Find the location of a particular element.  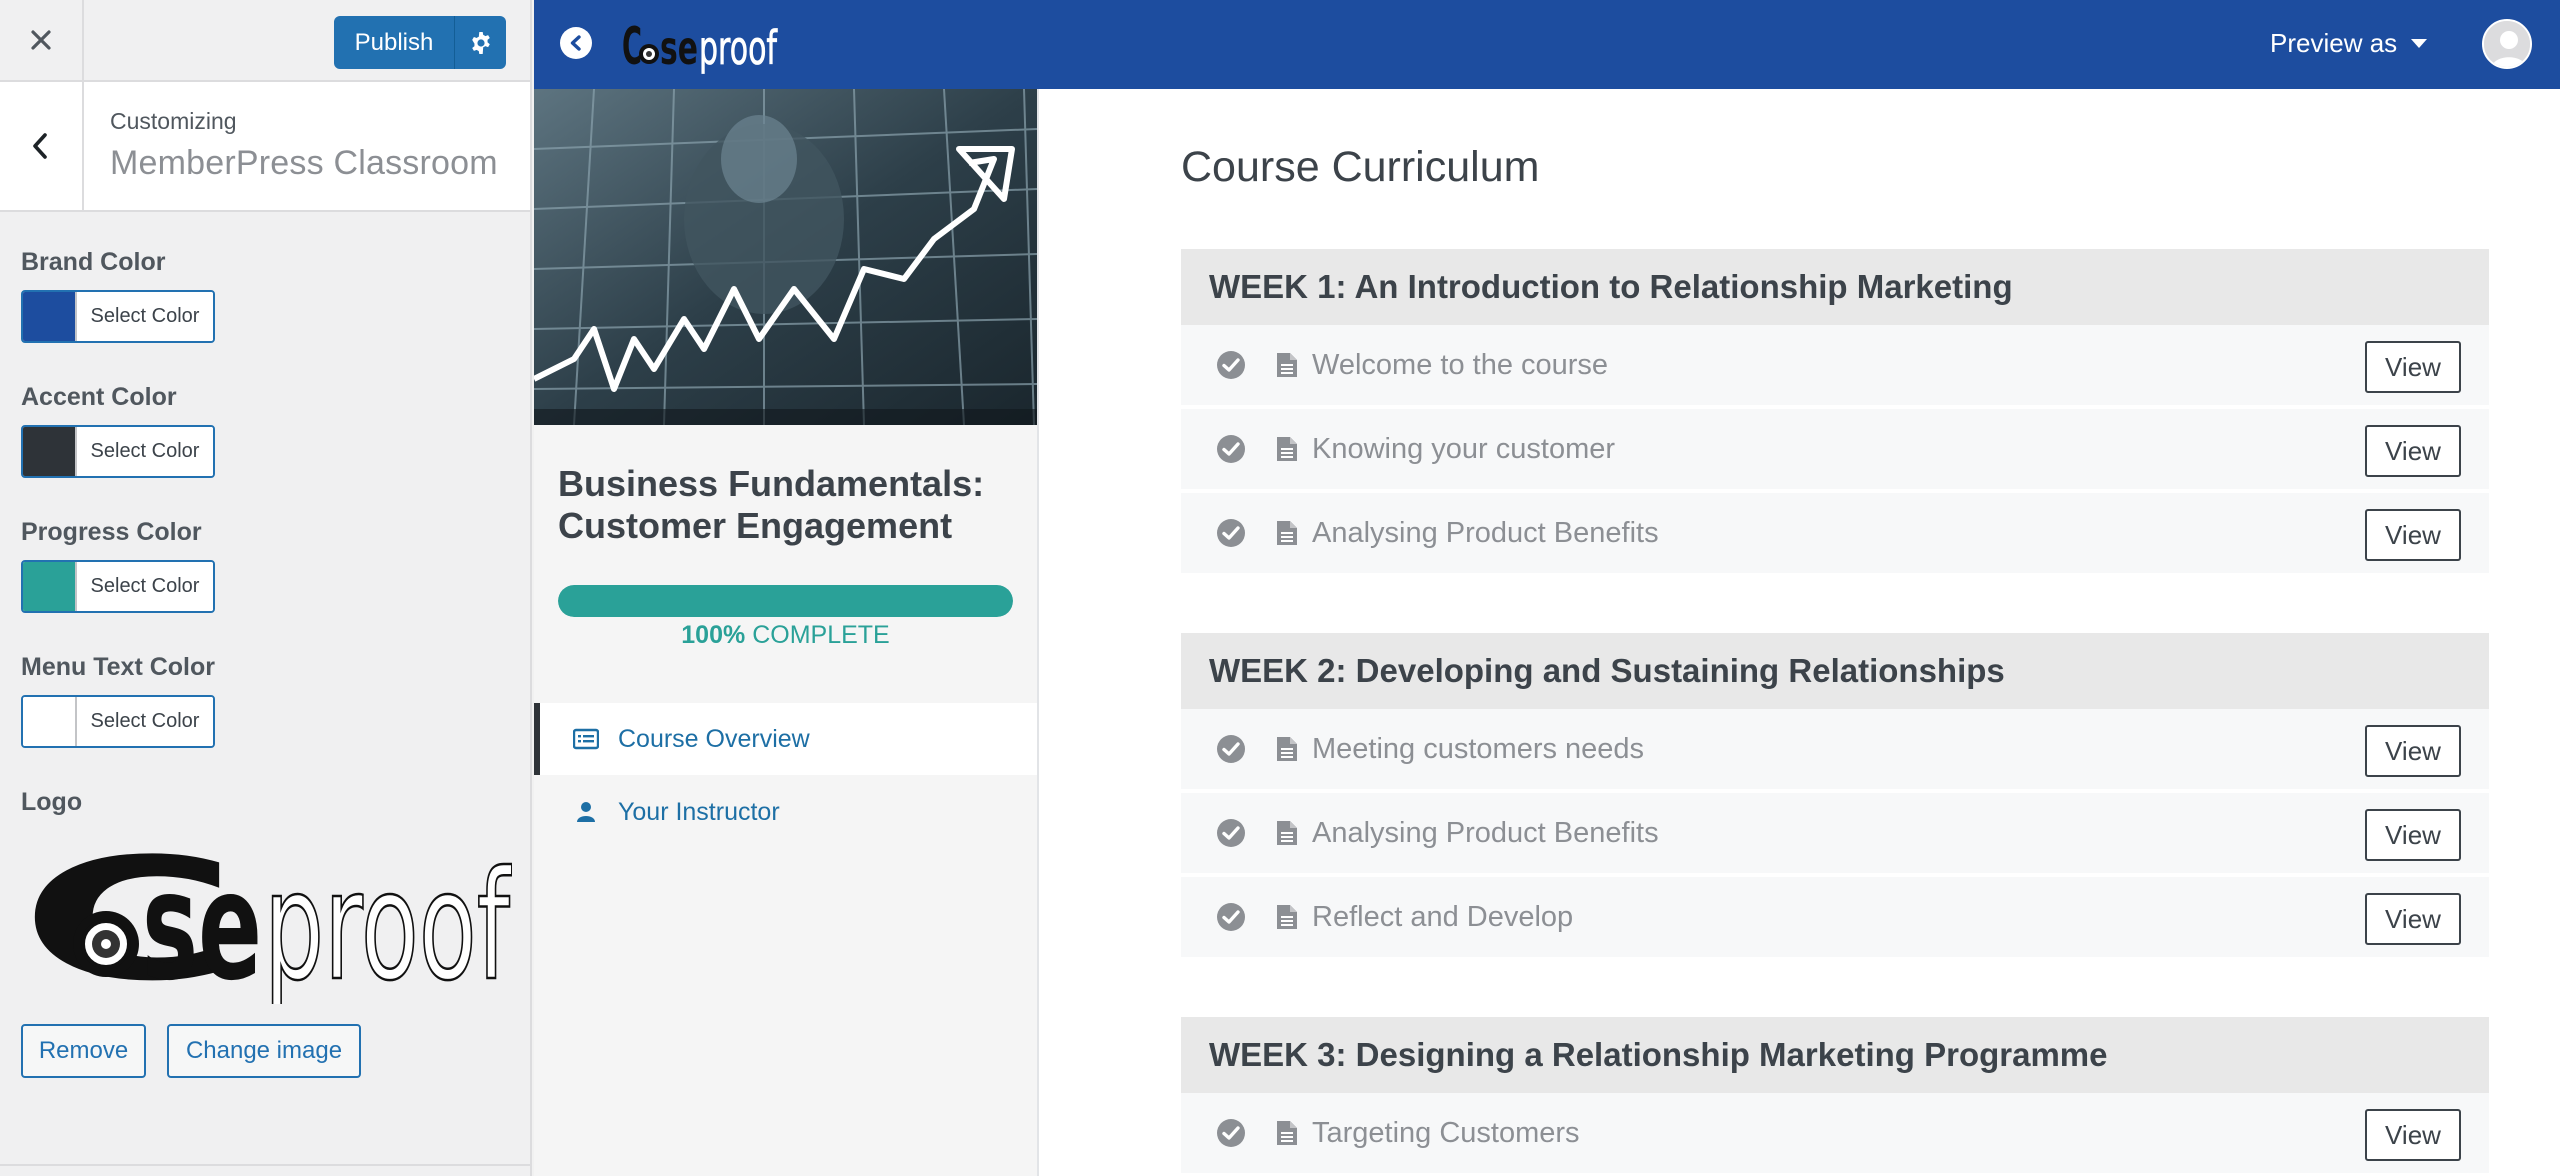

publish-button: Publish is located at coordinates (394, 42).